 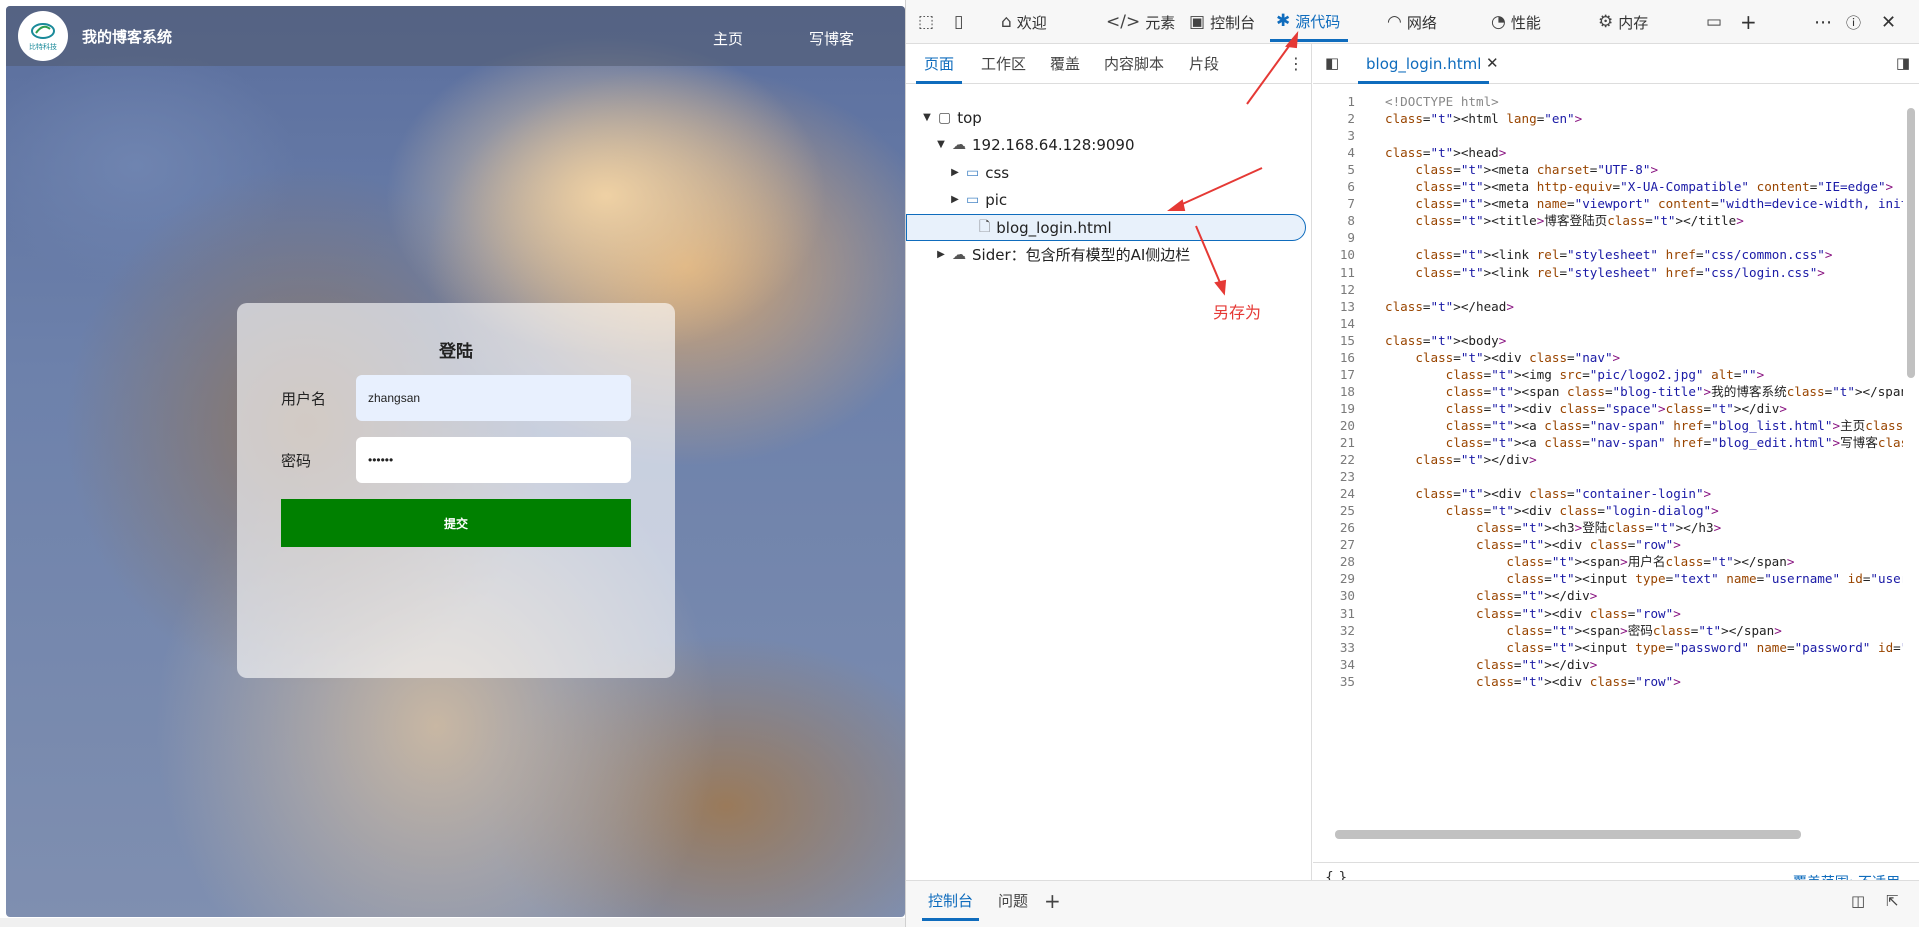 What do you see at coordinates (1197, 22) in the screenshot?
I see `console-icon: ▣` at bounding box center [1197, 22].